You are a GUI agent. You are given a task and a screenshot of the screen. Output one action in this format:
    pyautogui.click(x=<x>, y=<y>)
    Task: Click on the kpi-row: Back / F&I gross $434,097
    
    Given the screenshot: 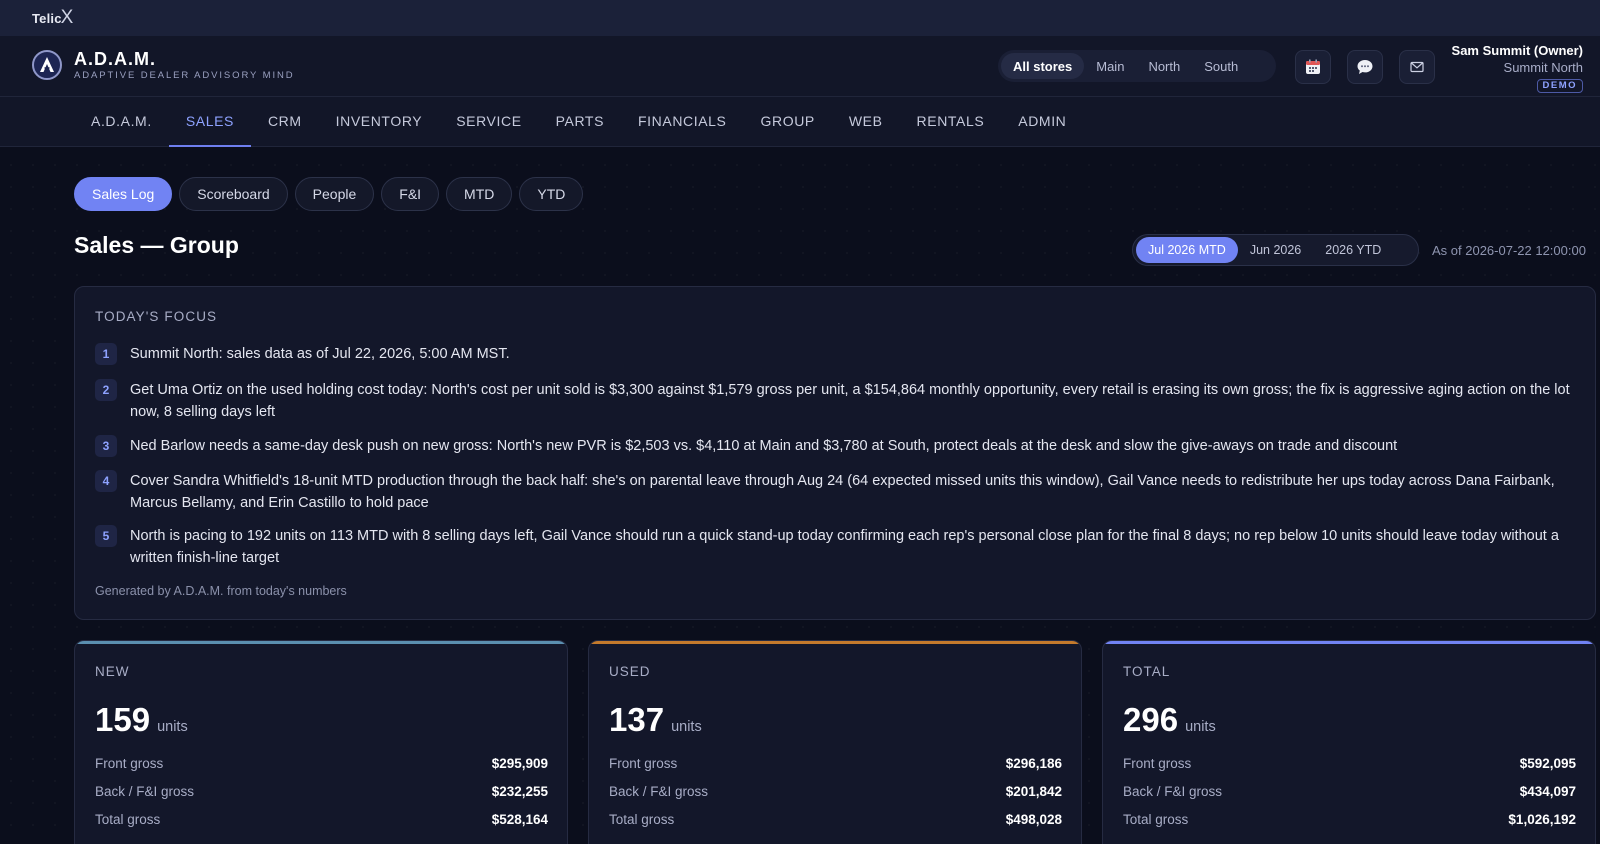 What is the action you would take?
    pyautogui.click(x=1349, y=791)
    